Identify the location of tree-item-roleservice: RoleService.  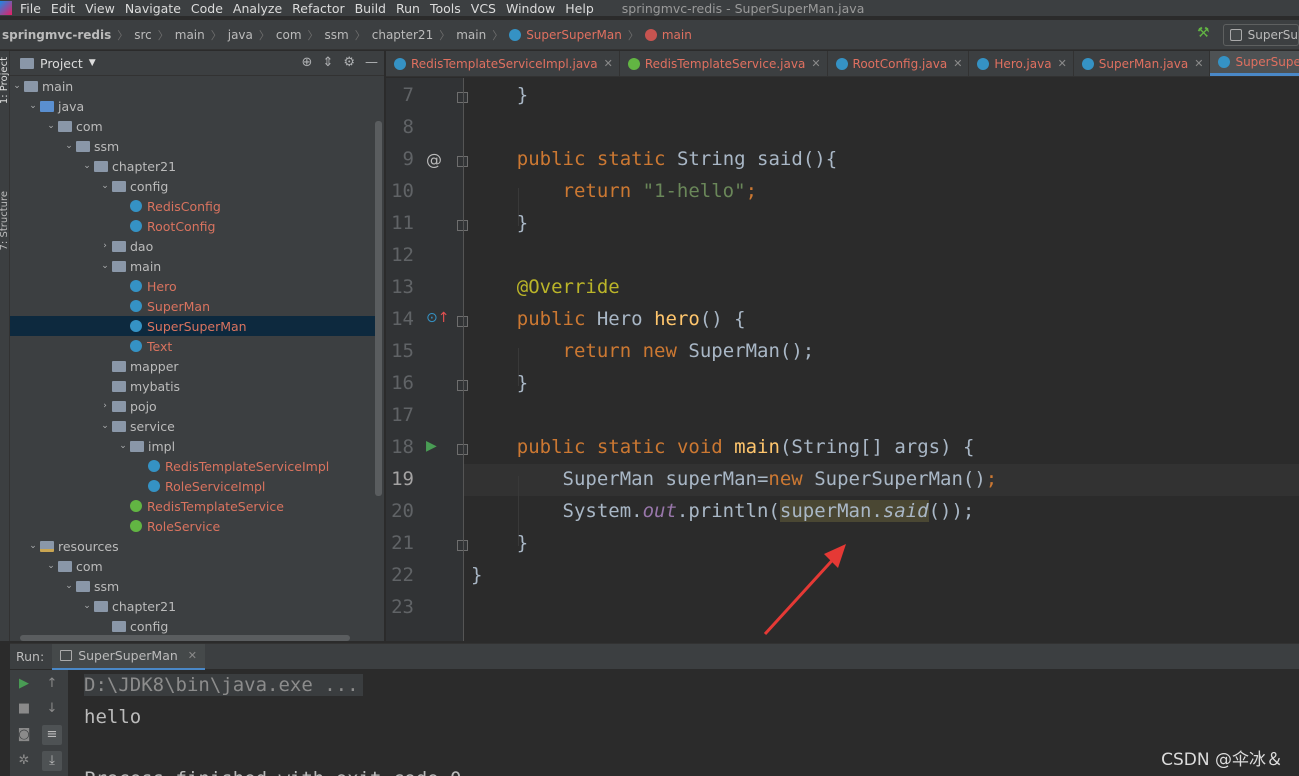
(192, 526).